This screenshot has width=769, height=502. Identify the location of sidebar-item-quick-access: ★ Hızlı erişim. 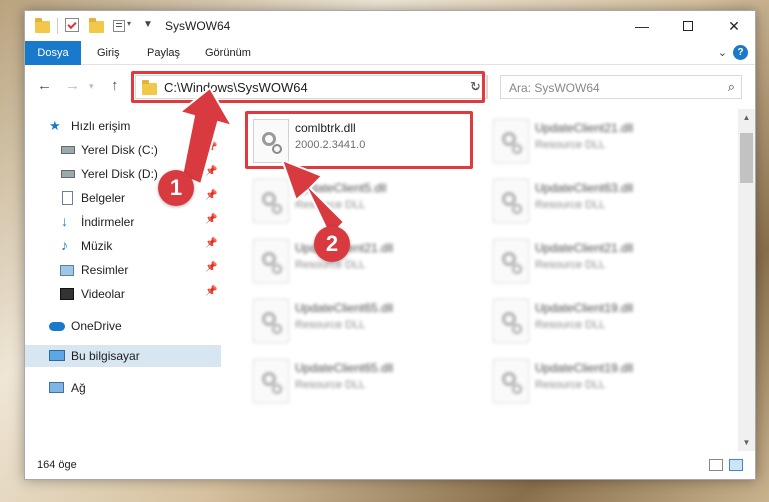
(123, 126).